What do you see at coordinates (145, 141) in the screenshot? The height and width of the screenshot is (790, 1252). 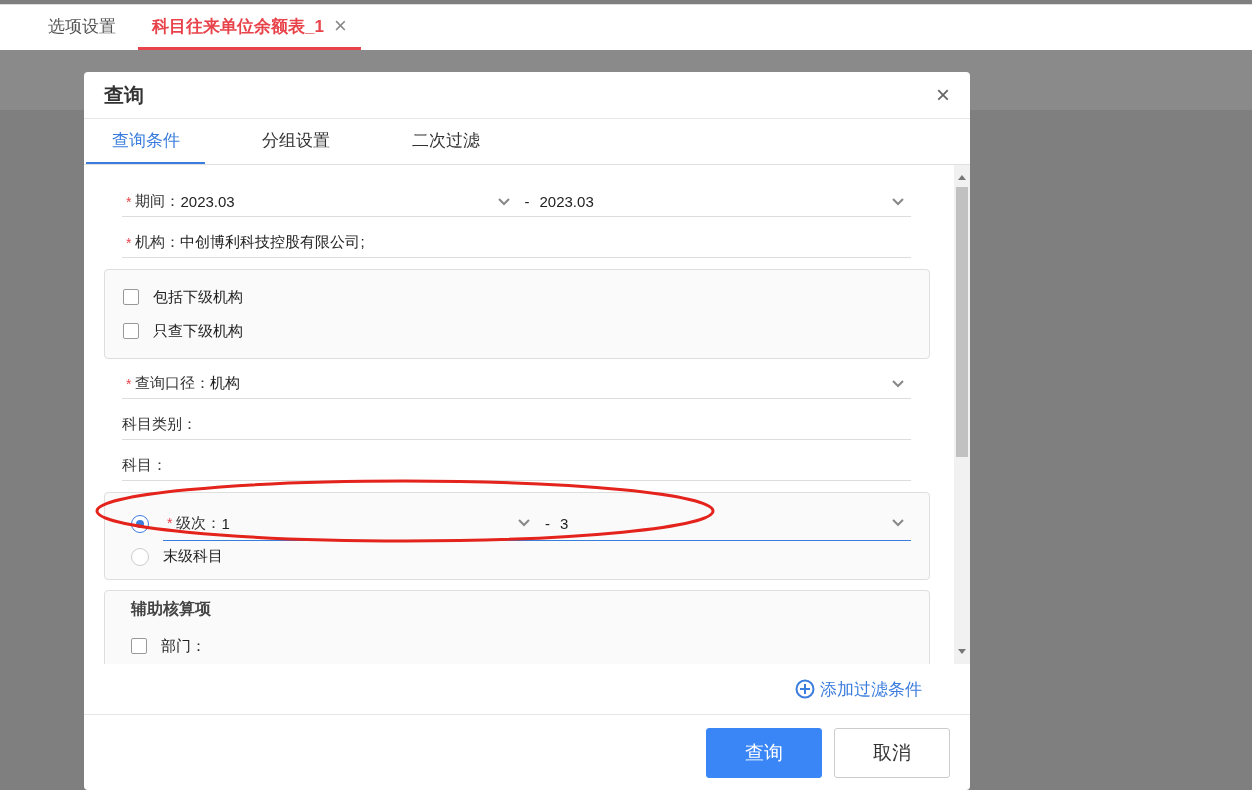 I see `tab: 查询条件` at bounding box center [145, 141].